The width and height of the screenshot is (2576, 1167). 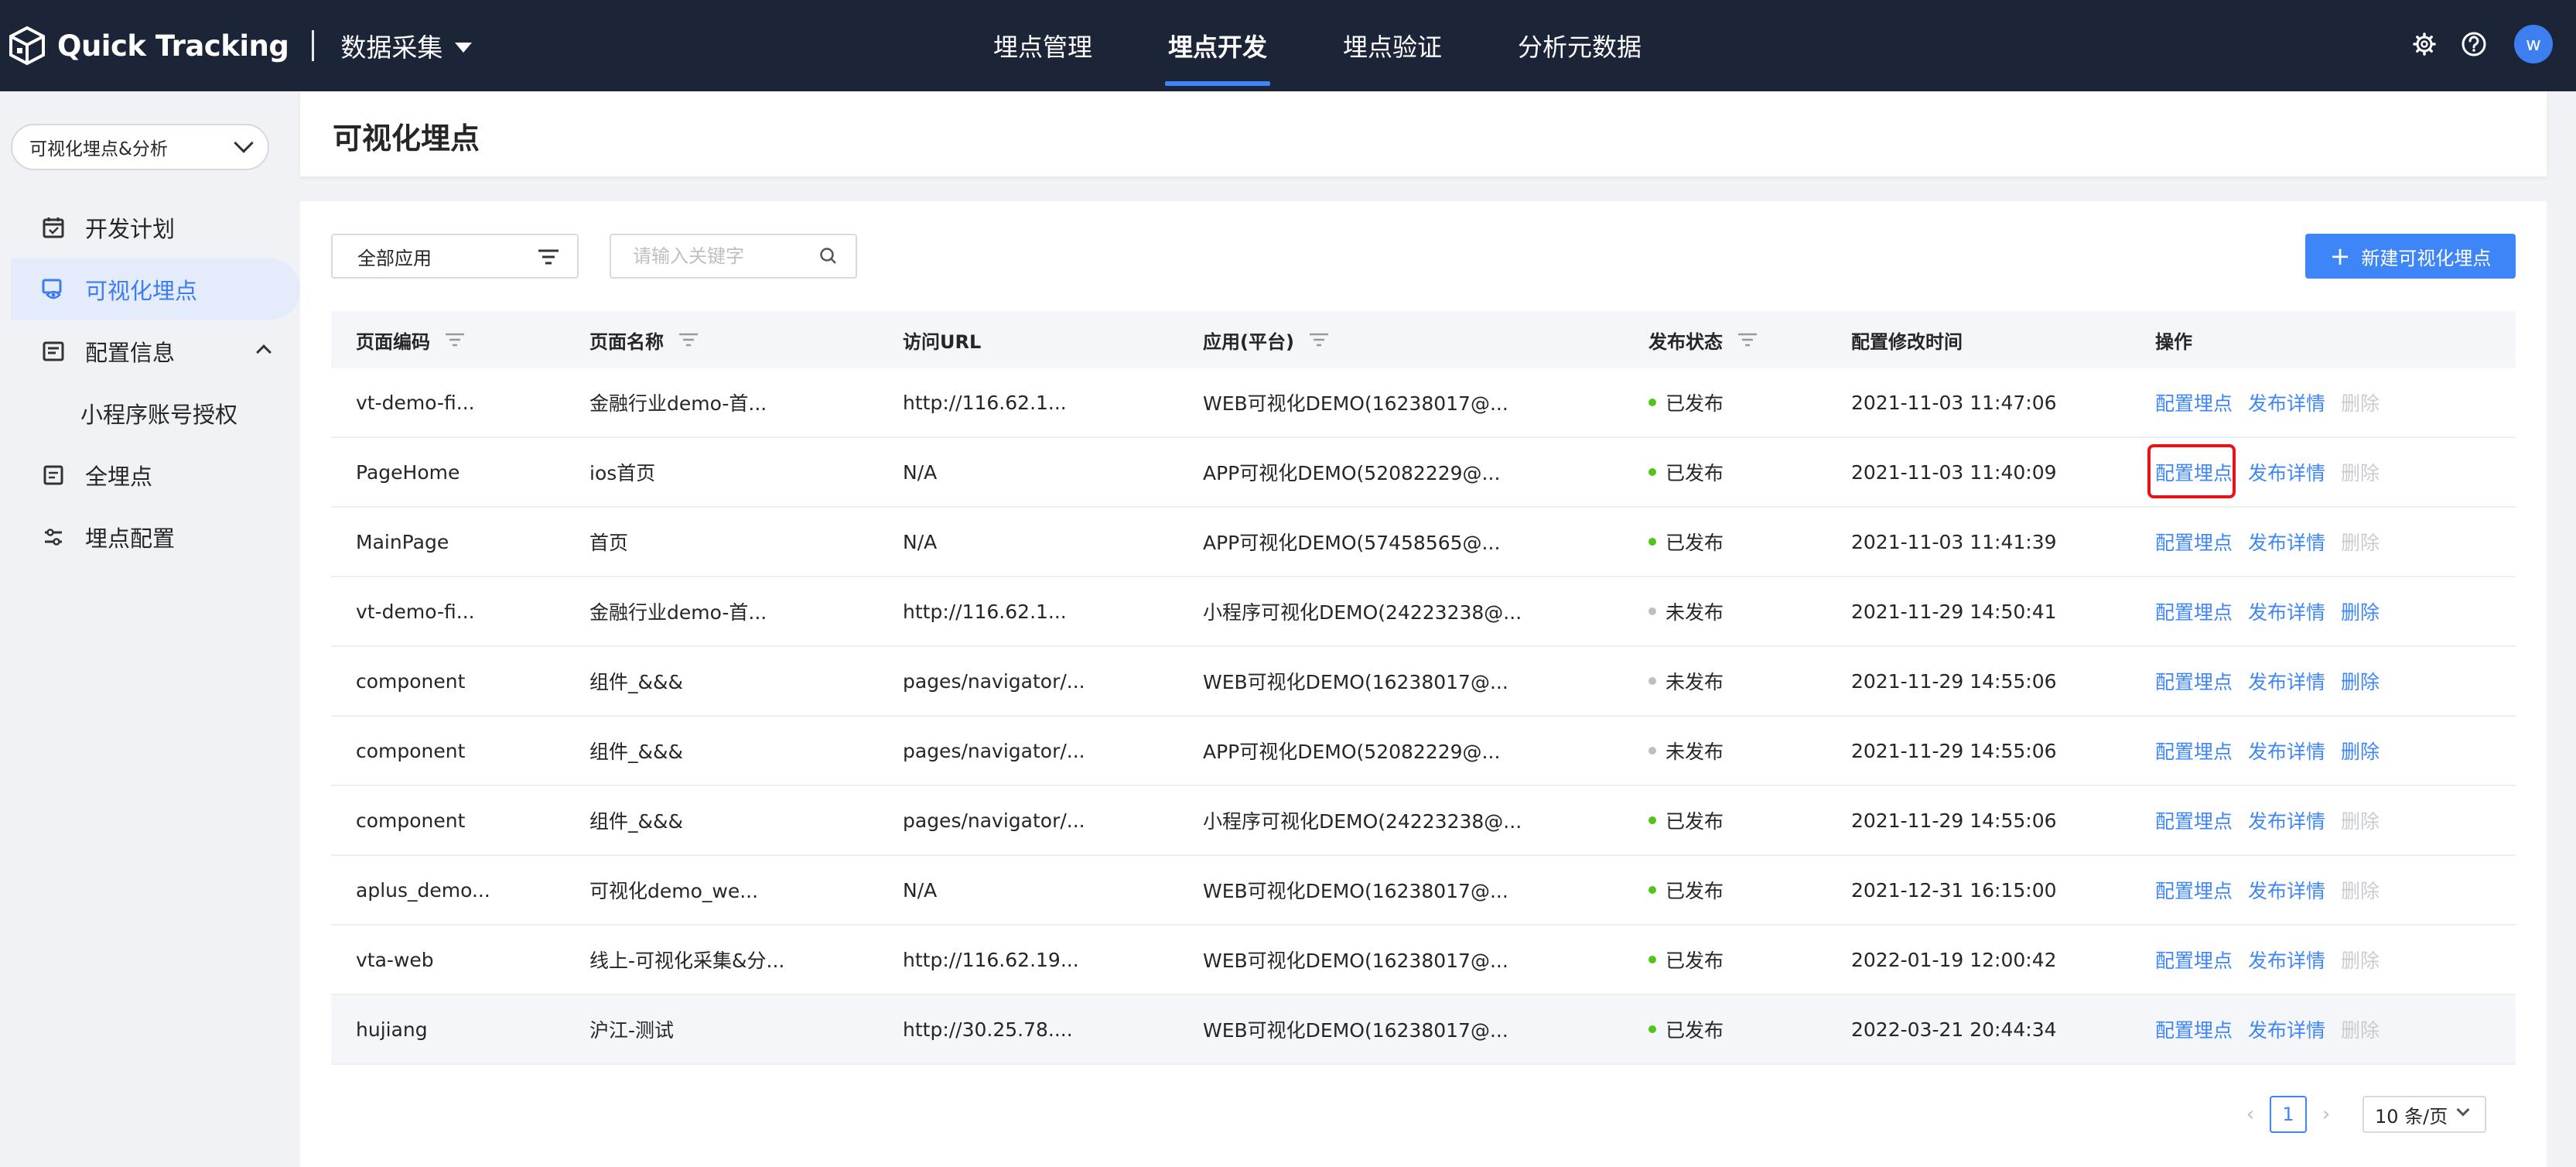 I want to click on cell-modified-time: 2021-12-31 16:15:00, so click(x=1954, y=890).